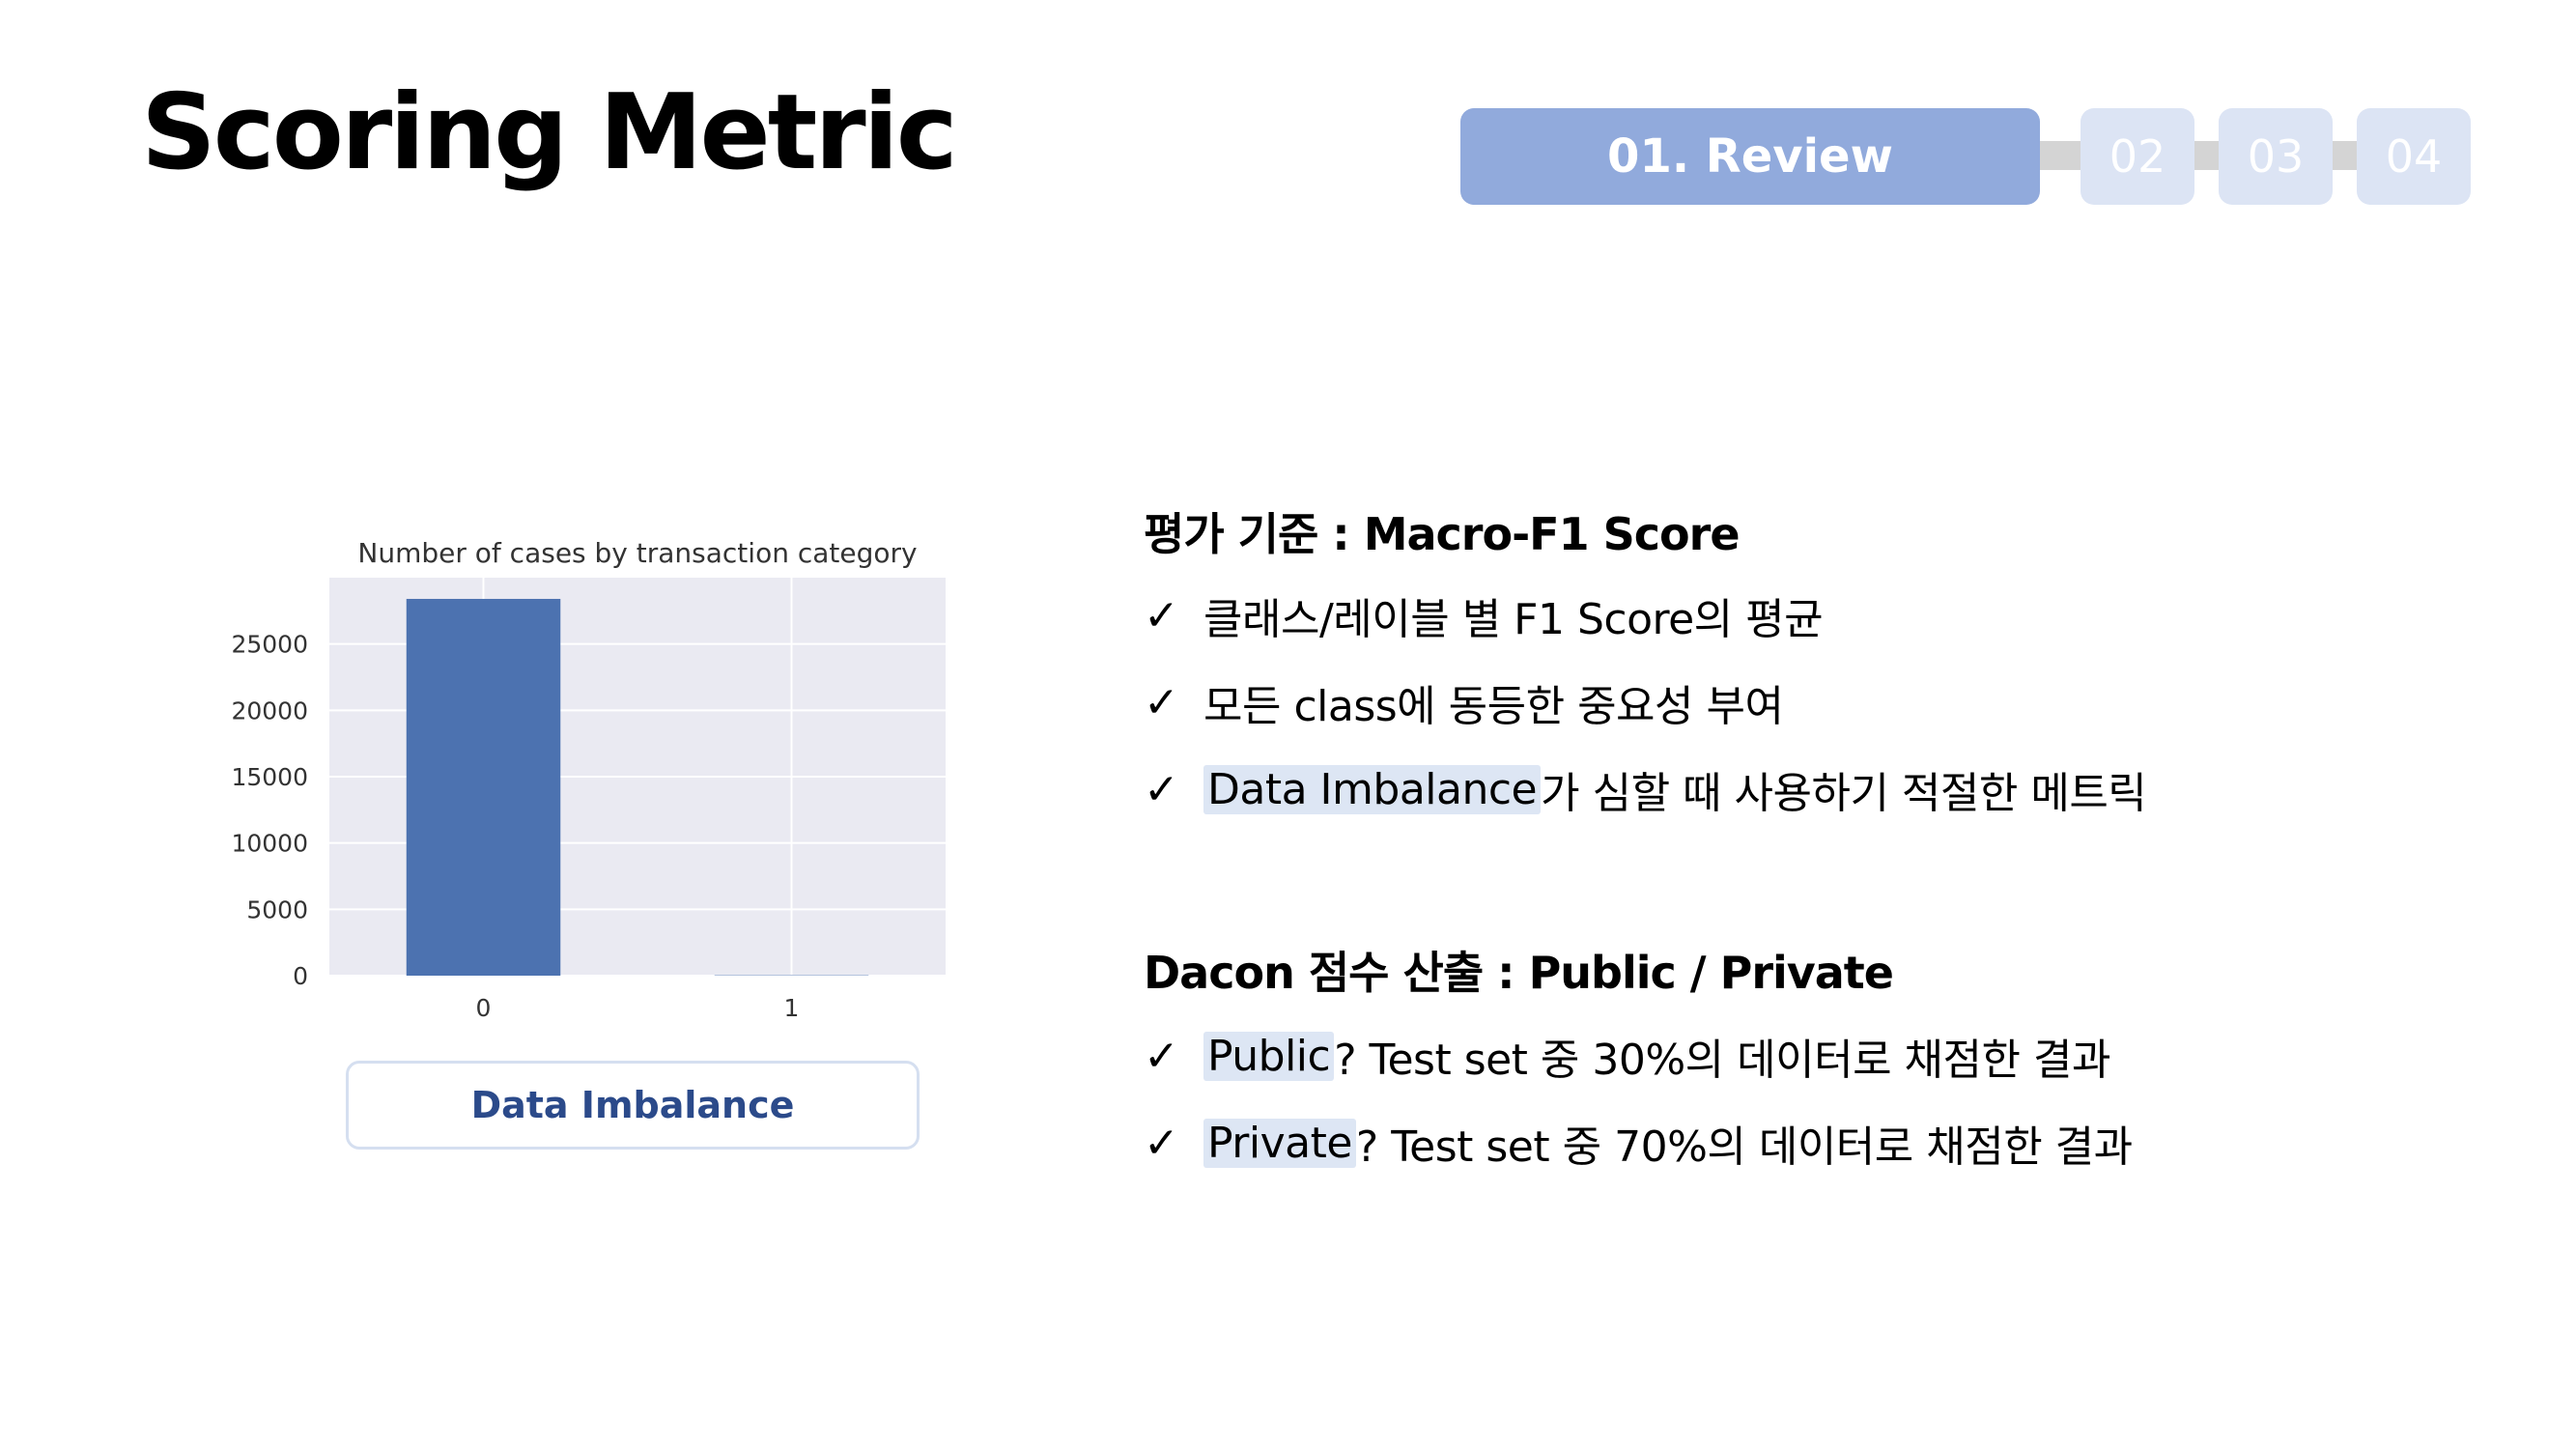 This screenshot has height=1449, width=2576. What do you see at coordinates (792, 1008) in the screenshot?
I see `x-tick-label: 1` at bounding box center [792, 1008].